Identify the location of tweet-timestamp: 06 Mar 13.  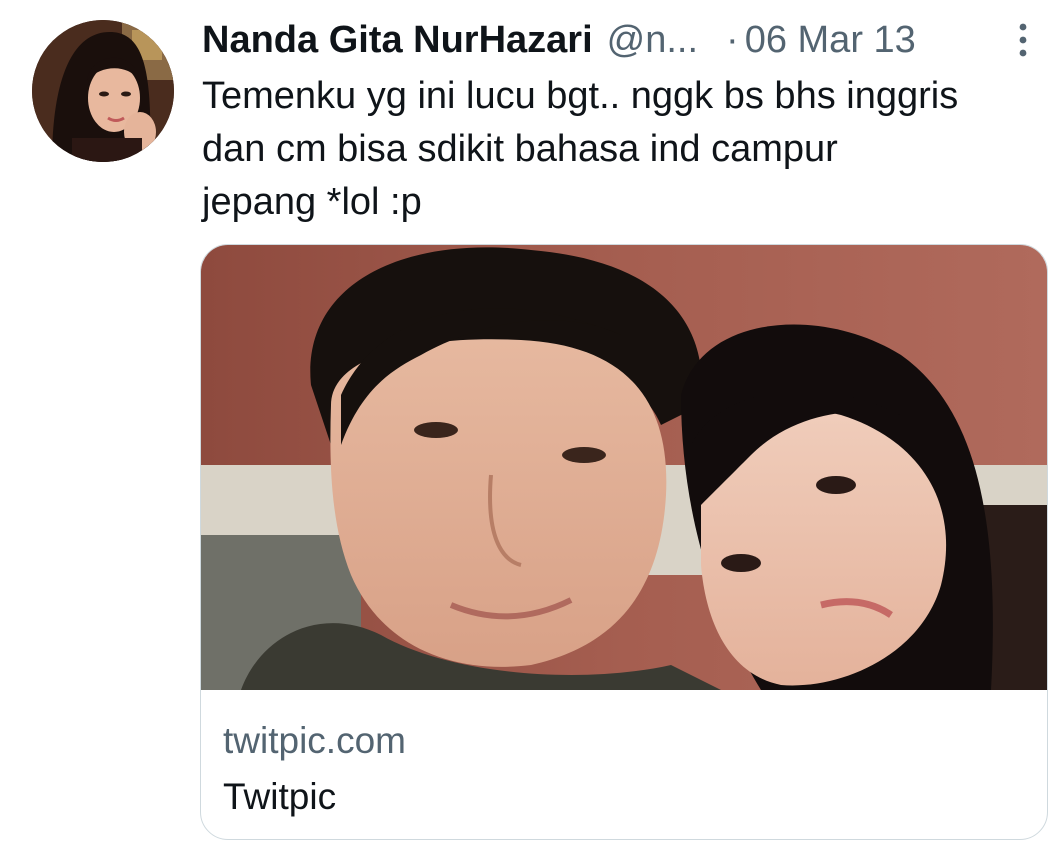
(830, 40).